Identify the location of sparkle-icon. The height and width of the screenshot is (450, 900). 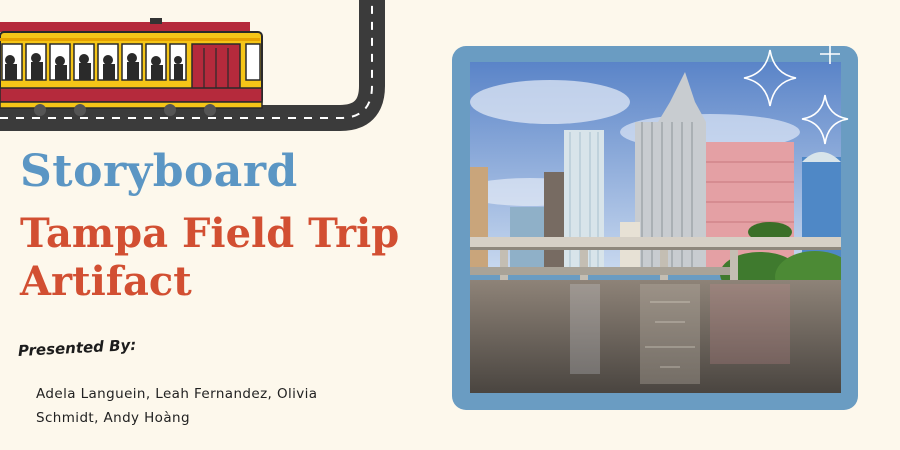
(796, 94).